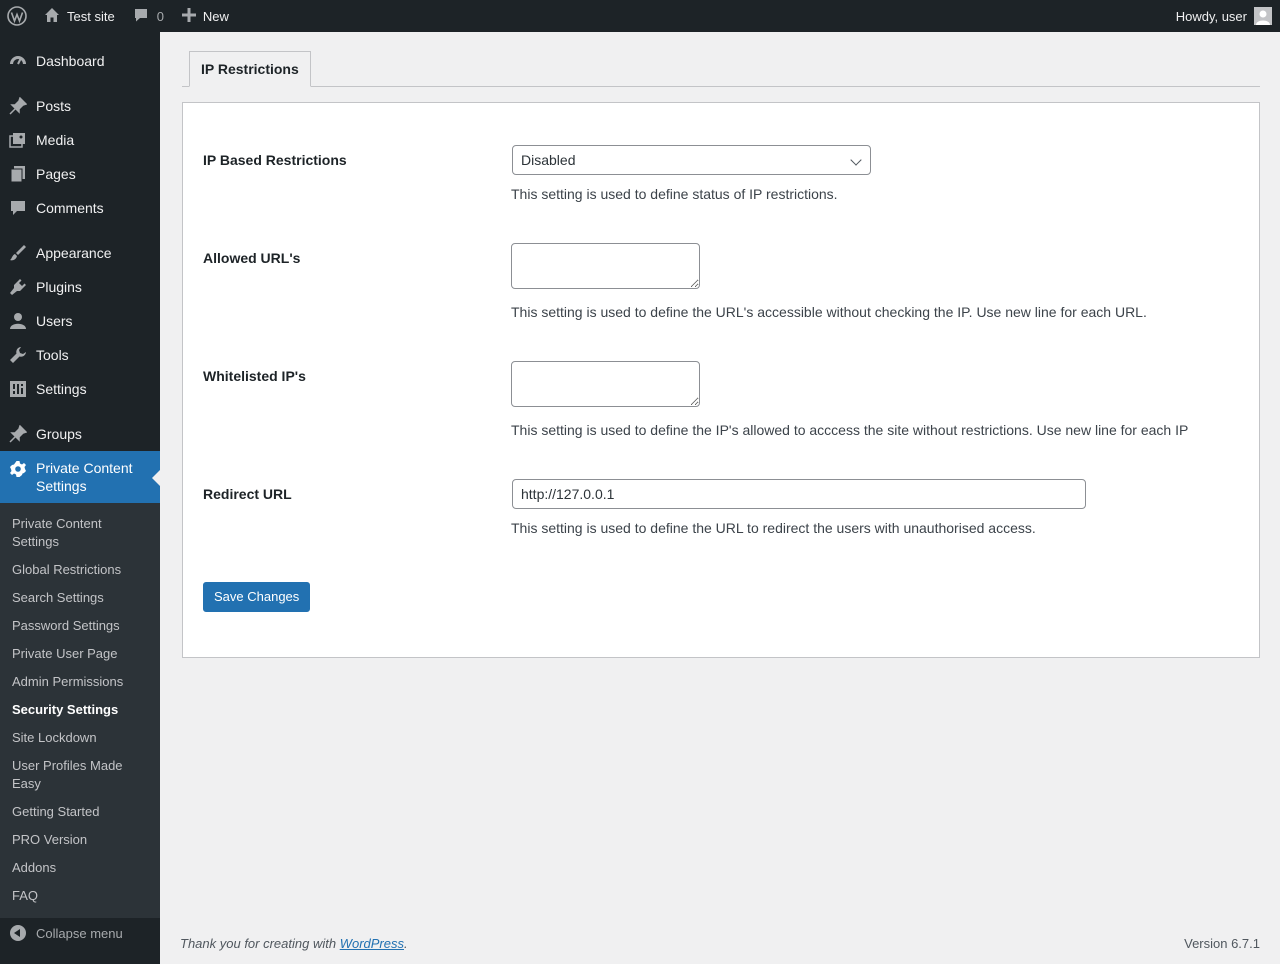 This screenshot has height=964, width=1280. I want to click on nav-tab-wrapper: IP Restrictions, so click(721, 69).